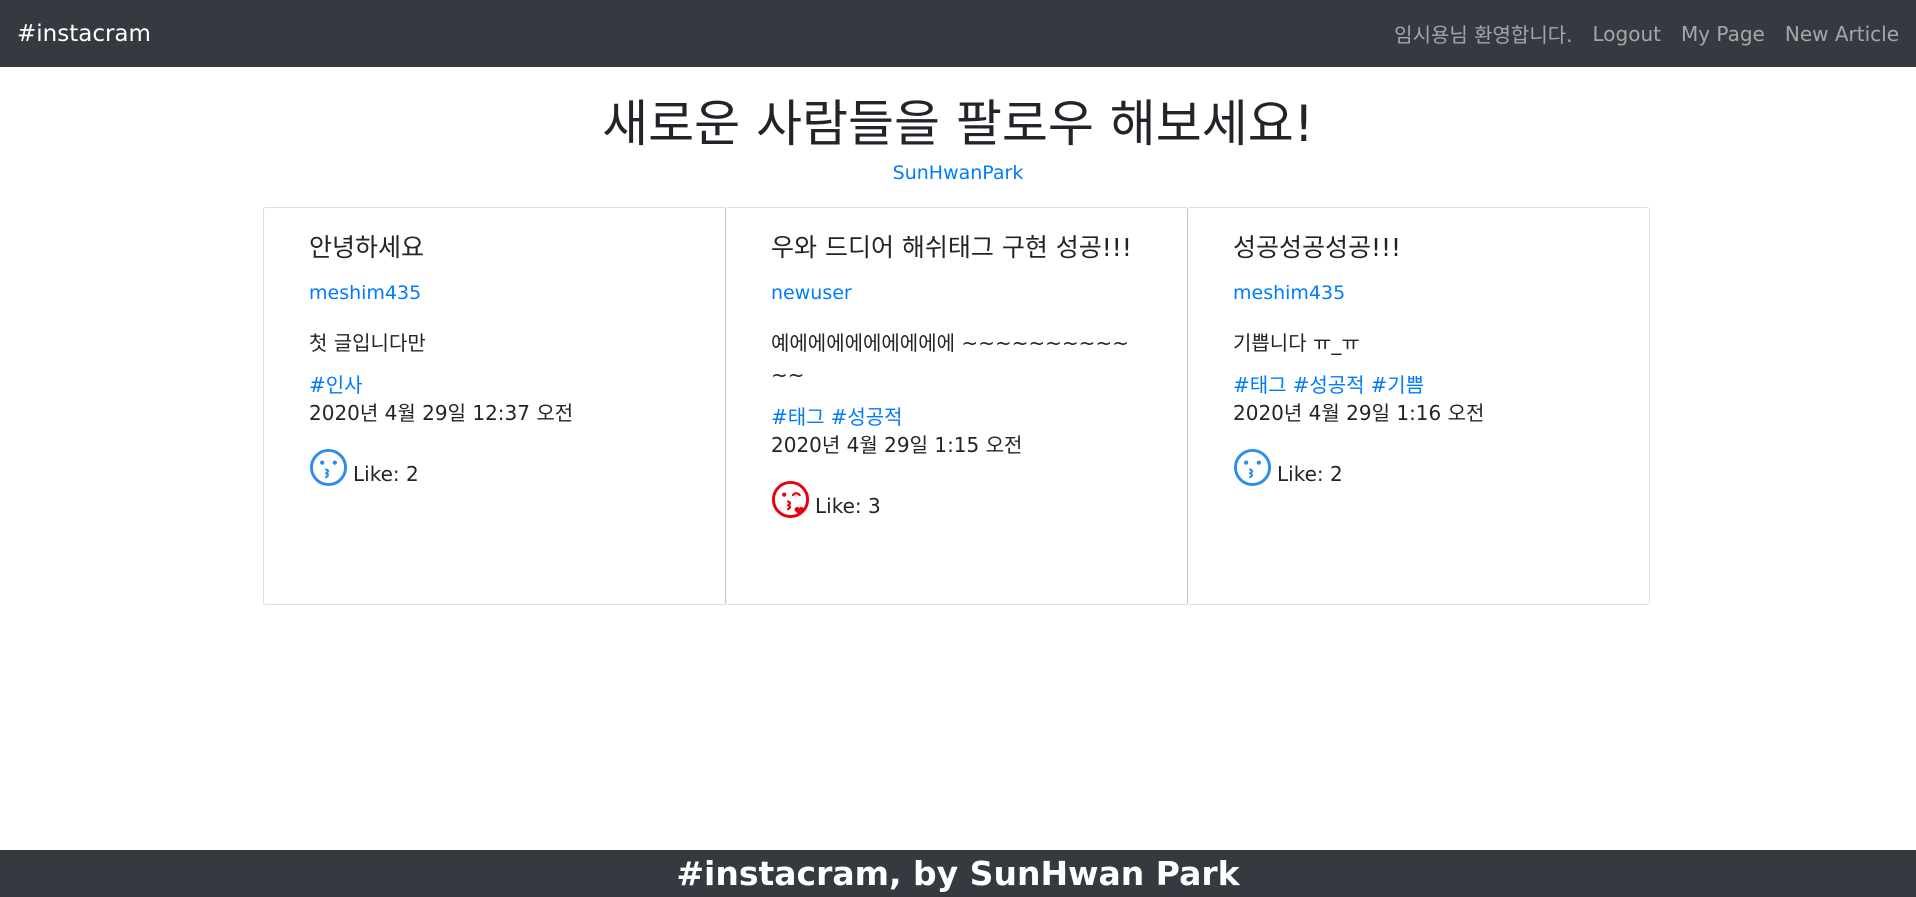 This screenshot has width=1916, height=897. What do you see at coordinates (441, 413) in the screenshot?
I see `article-date: 2020년 4월 29일 12:37 오전` at bounding box center [441, 413].